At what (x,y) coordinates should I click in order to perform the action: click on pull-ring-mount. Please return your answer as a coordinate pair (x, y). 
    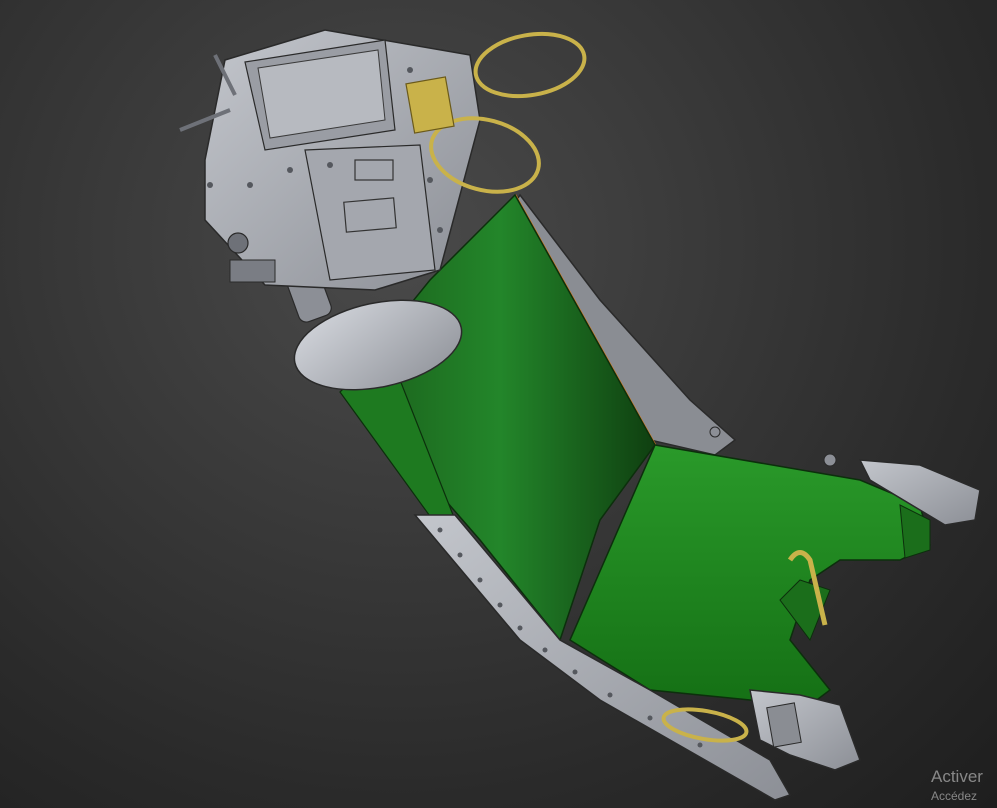
    Looking at the image, I should click on (430, 105).